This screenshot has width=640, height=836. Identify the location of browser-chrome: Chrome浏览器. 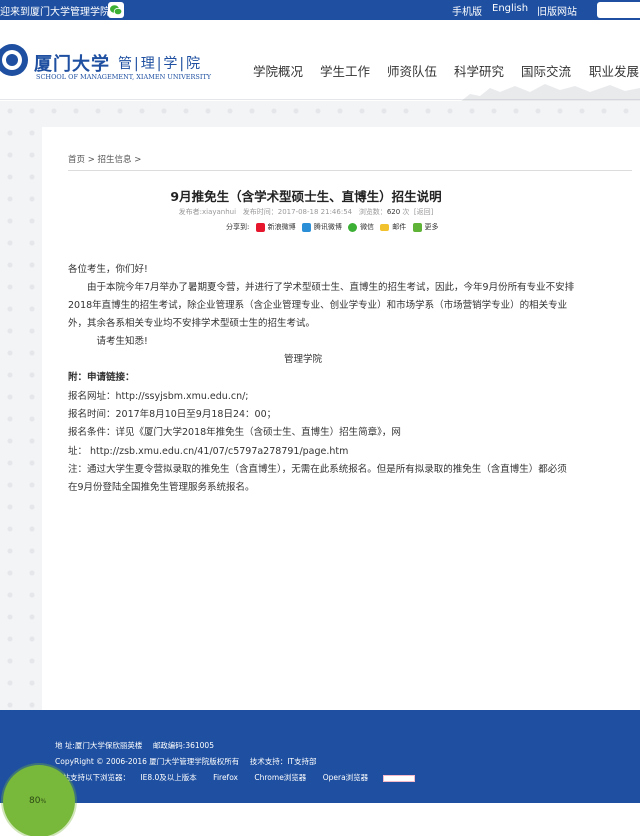
(280, 777).